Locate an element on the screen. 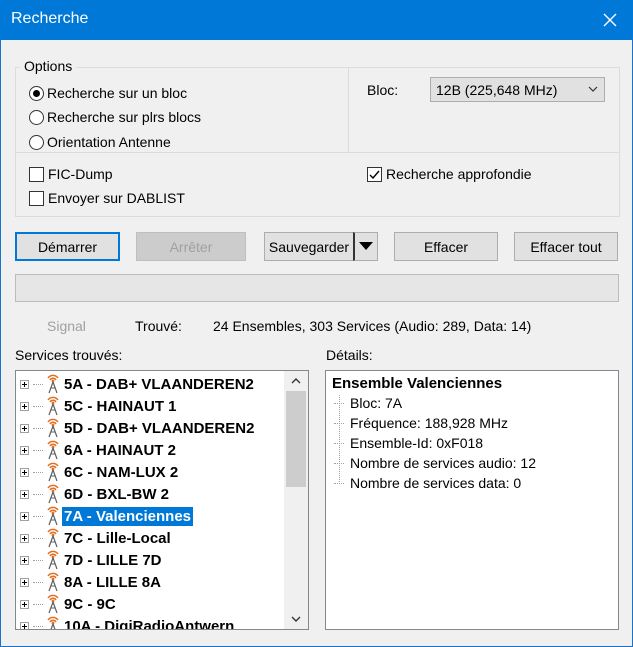 The image size is (633, 647). options-group-title: Options is located at coordinates (48, 66).